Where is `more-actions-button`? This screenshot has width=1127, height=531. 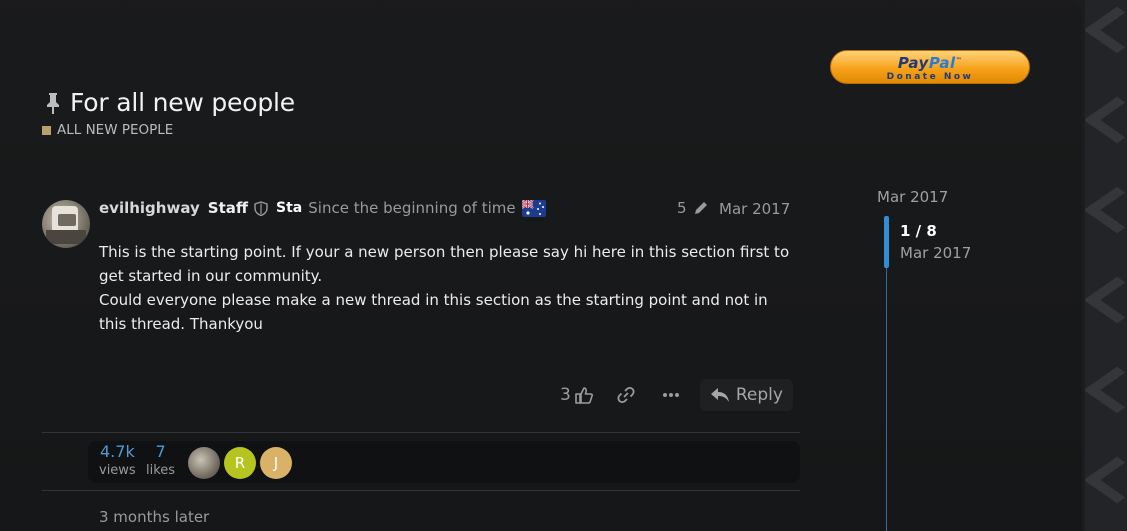 more-actions-button is located at coordinates (671, 395).